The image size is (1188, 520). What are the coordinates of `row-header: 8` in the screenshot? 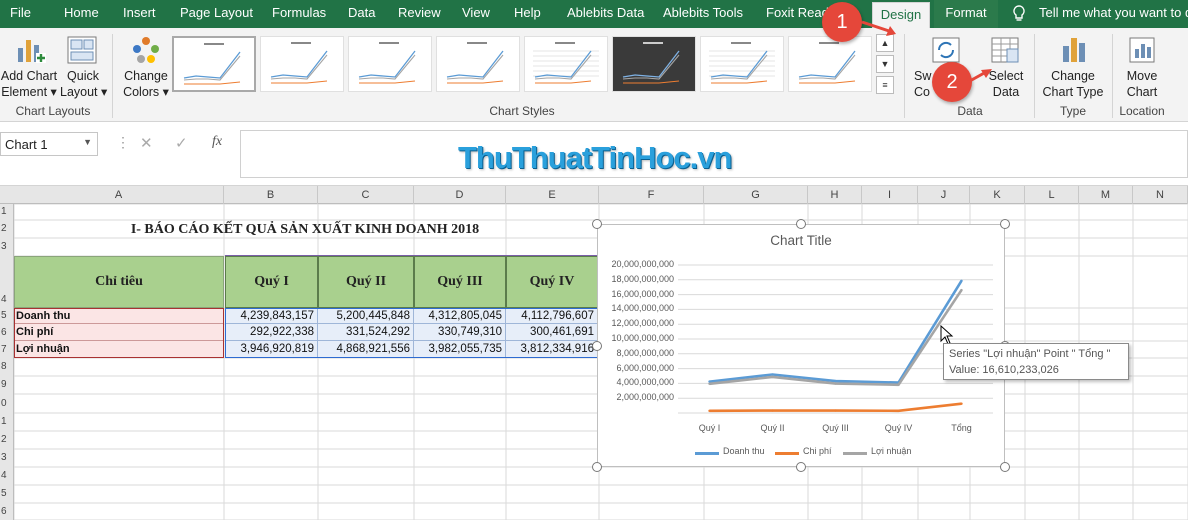 It's located at (7, 366).